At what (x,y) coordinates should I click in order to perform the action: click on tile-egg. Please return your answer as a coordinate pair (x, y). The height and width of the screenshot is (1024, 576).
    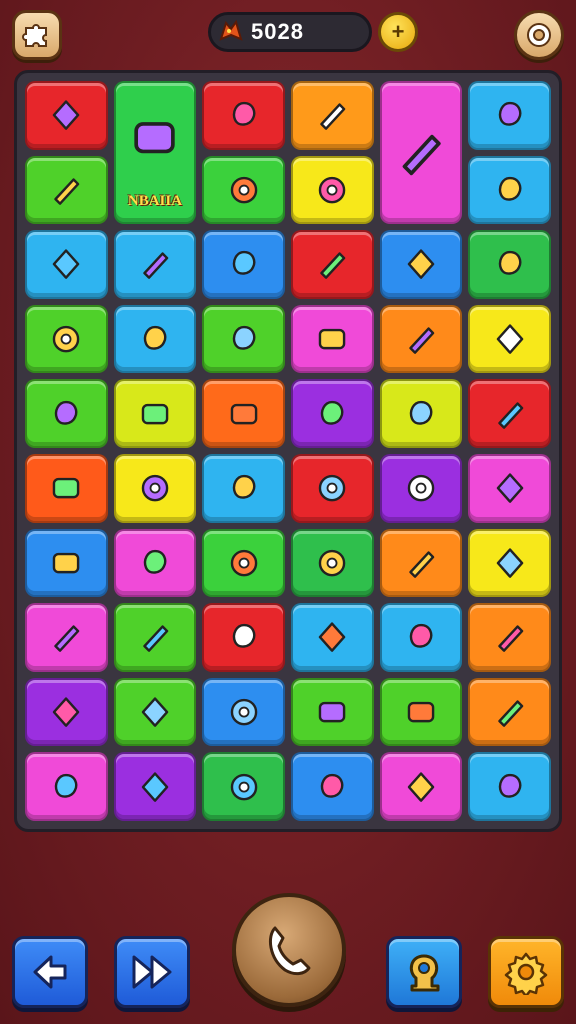
    Looking at the image, I should click on (509, 190).